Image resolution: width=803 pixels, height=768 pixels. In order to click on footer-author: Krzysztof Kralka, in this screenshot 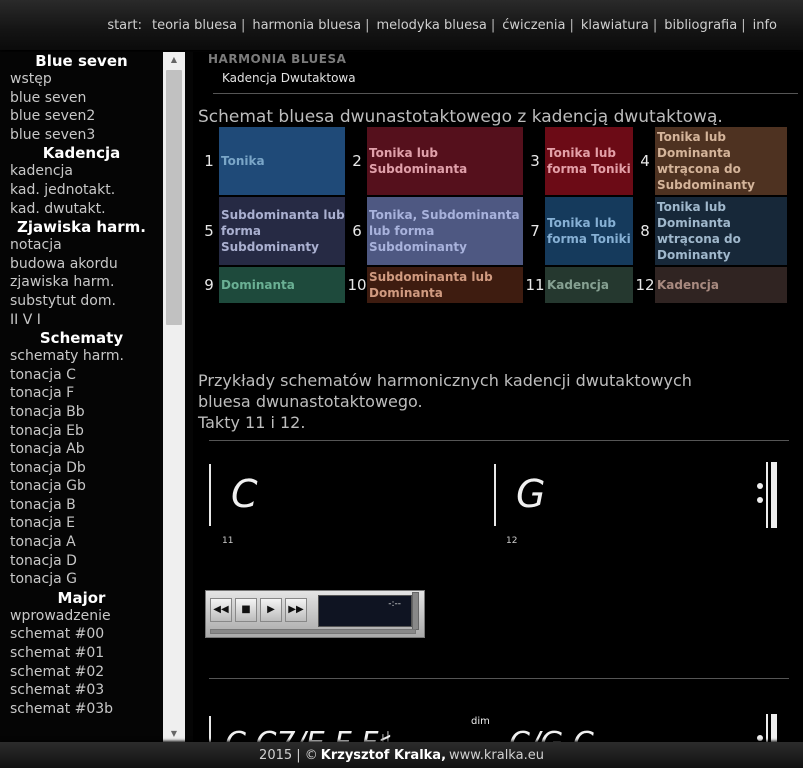, I will do `click(383, 755)`.